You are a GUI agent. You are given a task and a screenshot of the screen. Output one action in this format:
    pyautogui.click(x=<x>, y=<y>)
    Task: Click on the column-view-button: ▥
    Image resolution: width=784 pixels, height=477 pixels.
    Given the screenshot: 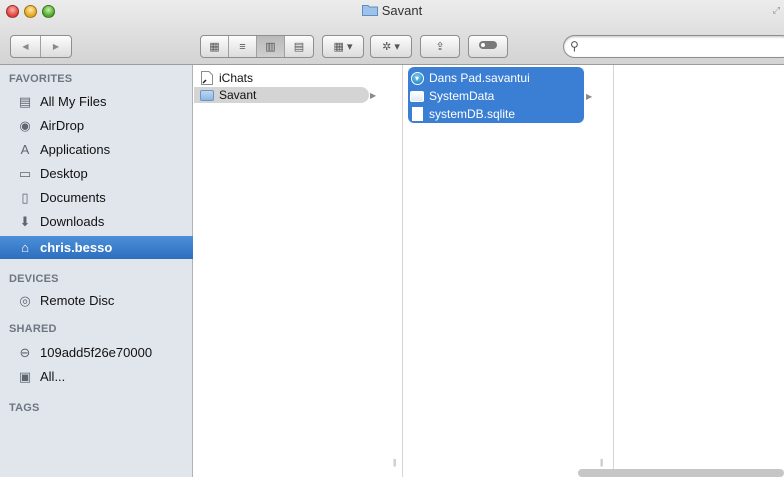 What is the action you would take?
    pyautogui.click(x=271, y=46)
    